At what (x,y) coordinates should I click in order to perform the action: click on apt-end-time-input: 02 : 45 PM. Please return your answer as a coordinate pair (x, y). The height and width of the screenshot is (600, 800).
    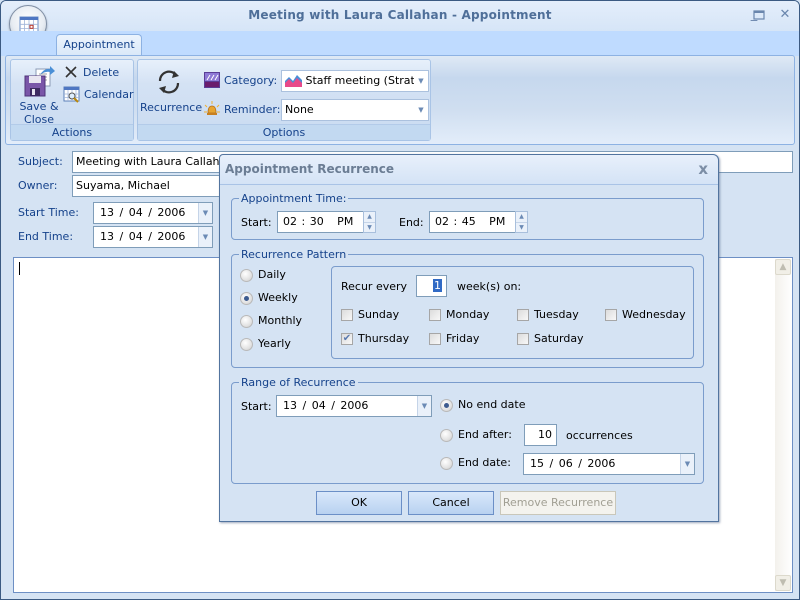
    Looking at the image, I should click on (472, 222).